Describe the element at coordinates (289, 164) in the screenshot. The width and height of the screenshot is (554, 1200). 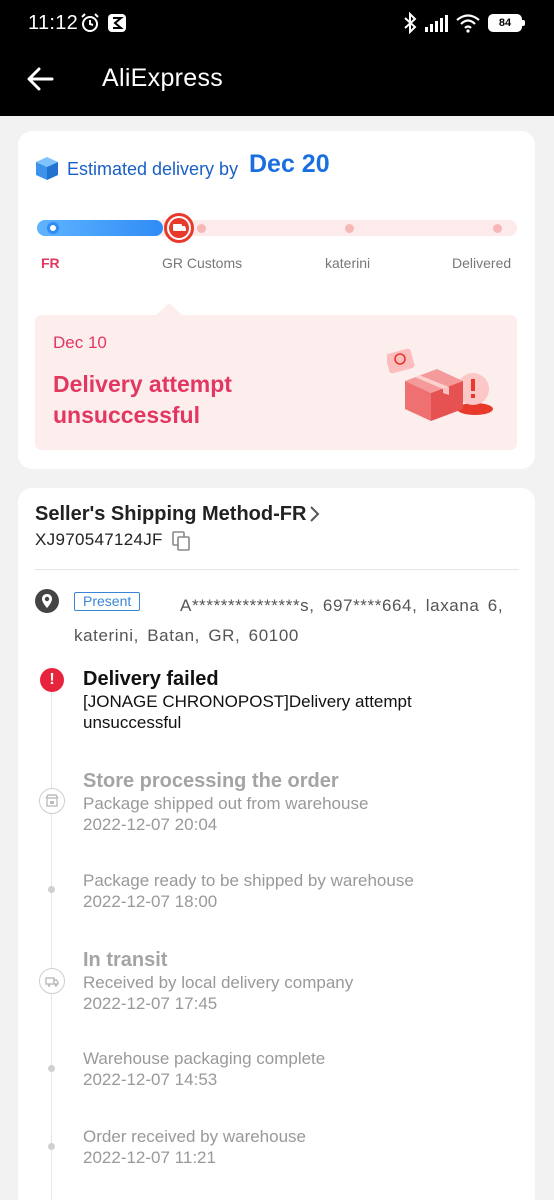
I see `estimated-delivery-date: Dec 20` at that location.